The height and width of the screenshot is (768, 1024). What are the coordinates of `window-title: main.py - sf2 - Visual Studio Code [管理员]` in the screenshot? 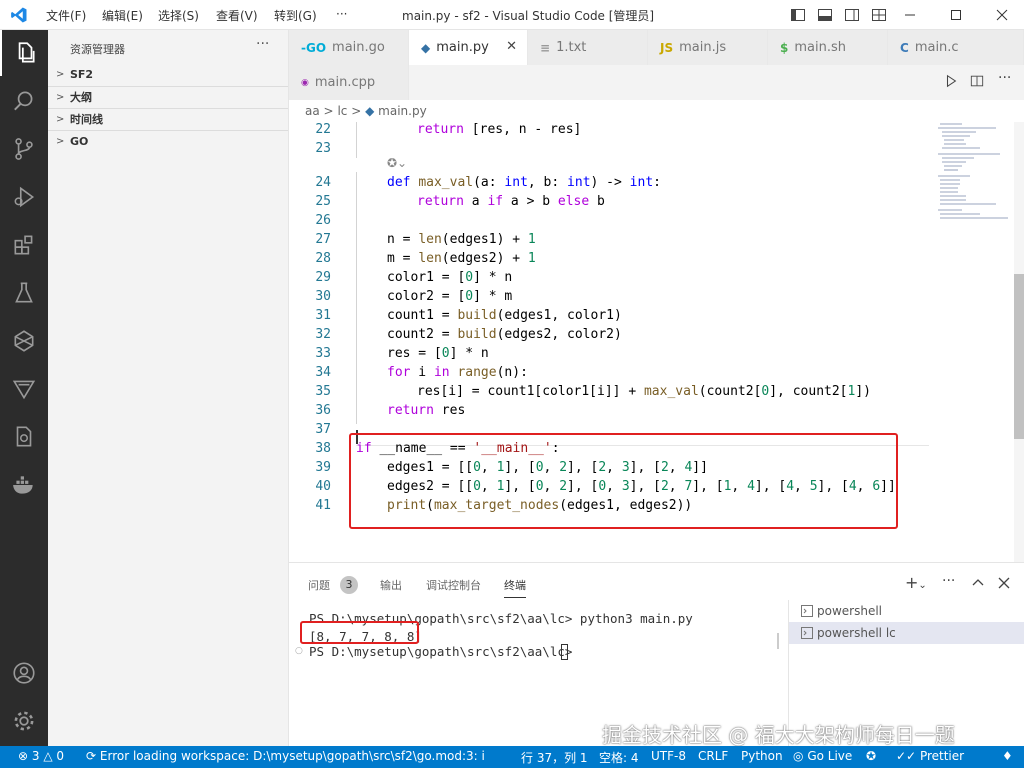 It's located at (528, 16).